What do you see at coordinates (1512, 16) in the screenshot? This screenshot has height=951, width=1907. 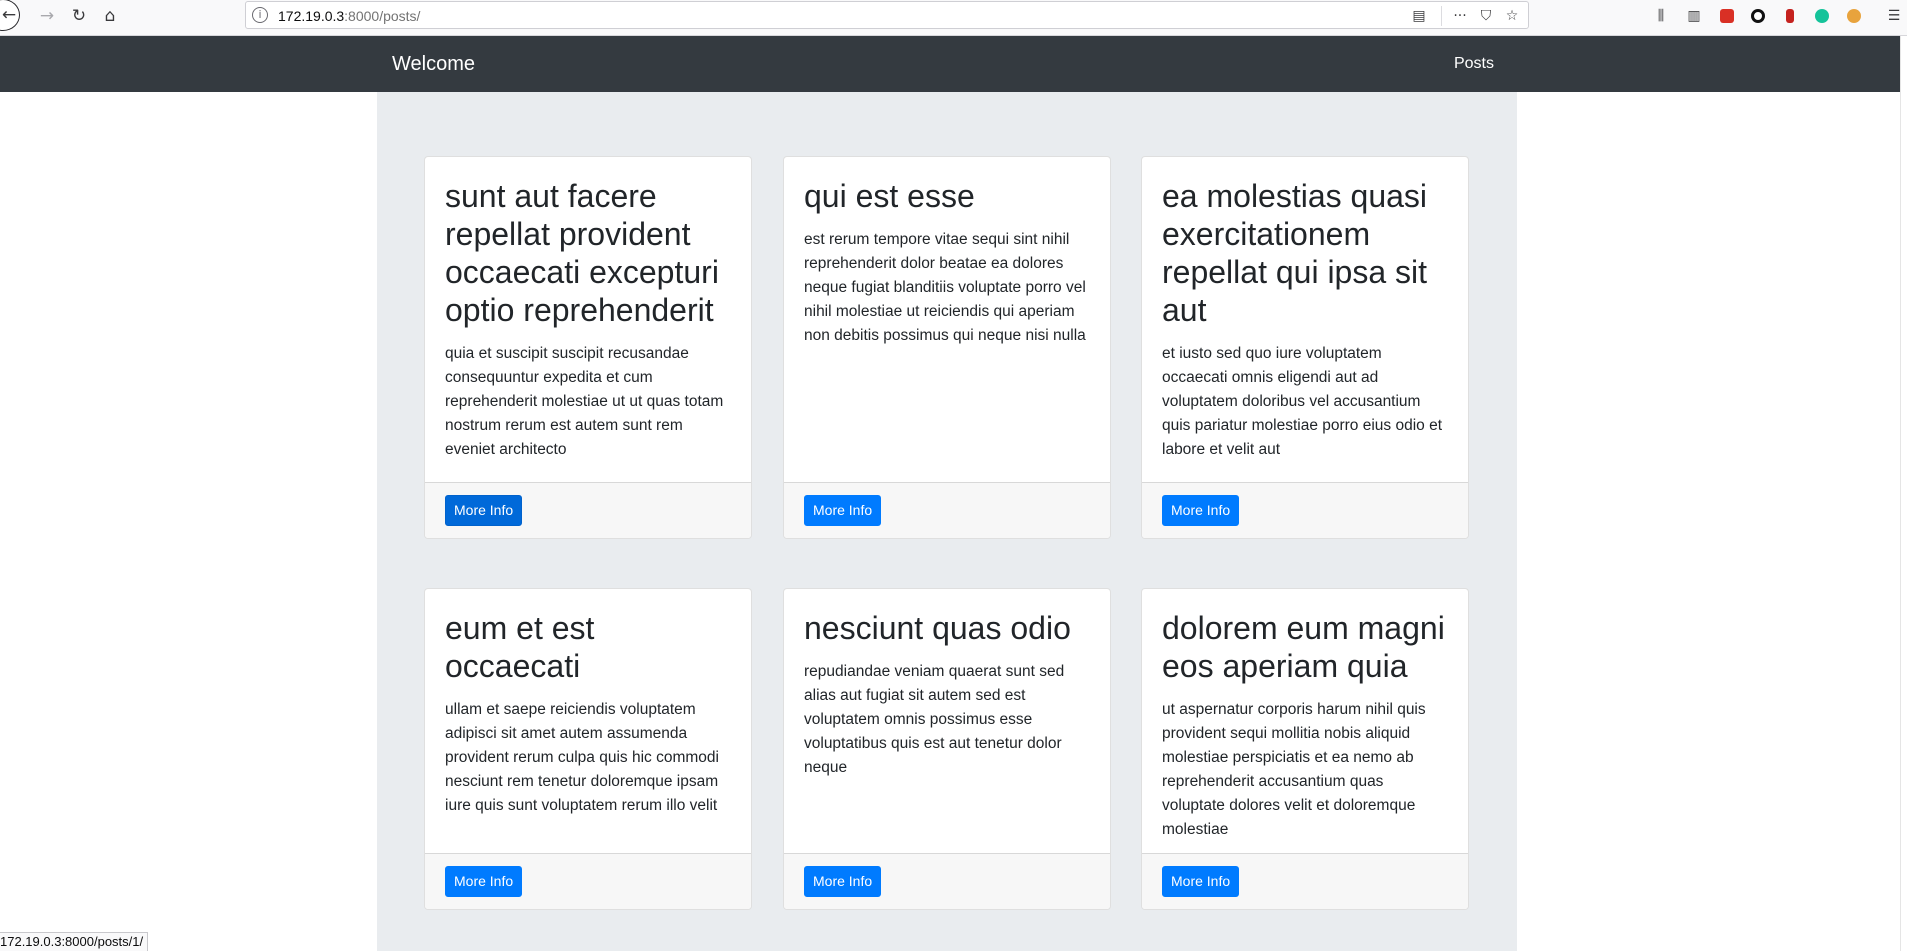 I see `star-icon: ☆` at bounding box center [1512, 16].